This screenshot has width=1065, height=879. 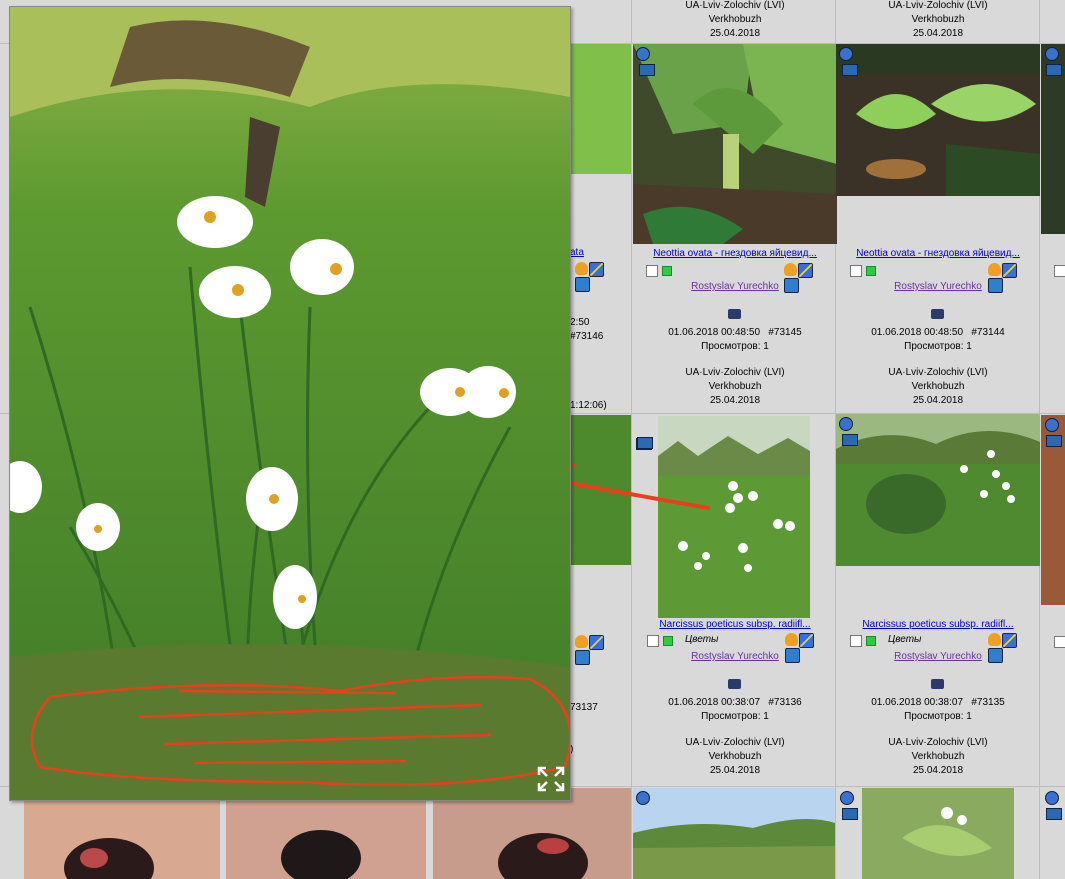 I want to click on photo-id: 73137, so click(x=584, y=707).